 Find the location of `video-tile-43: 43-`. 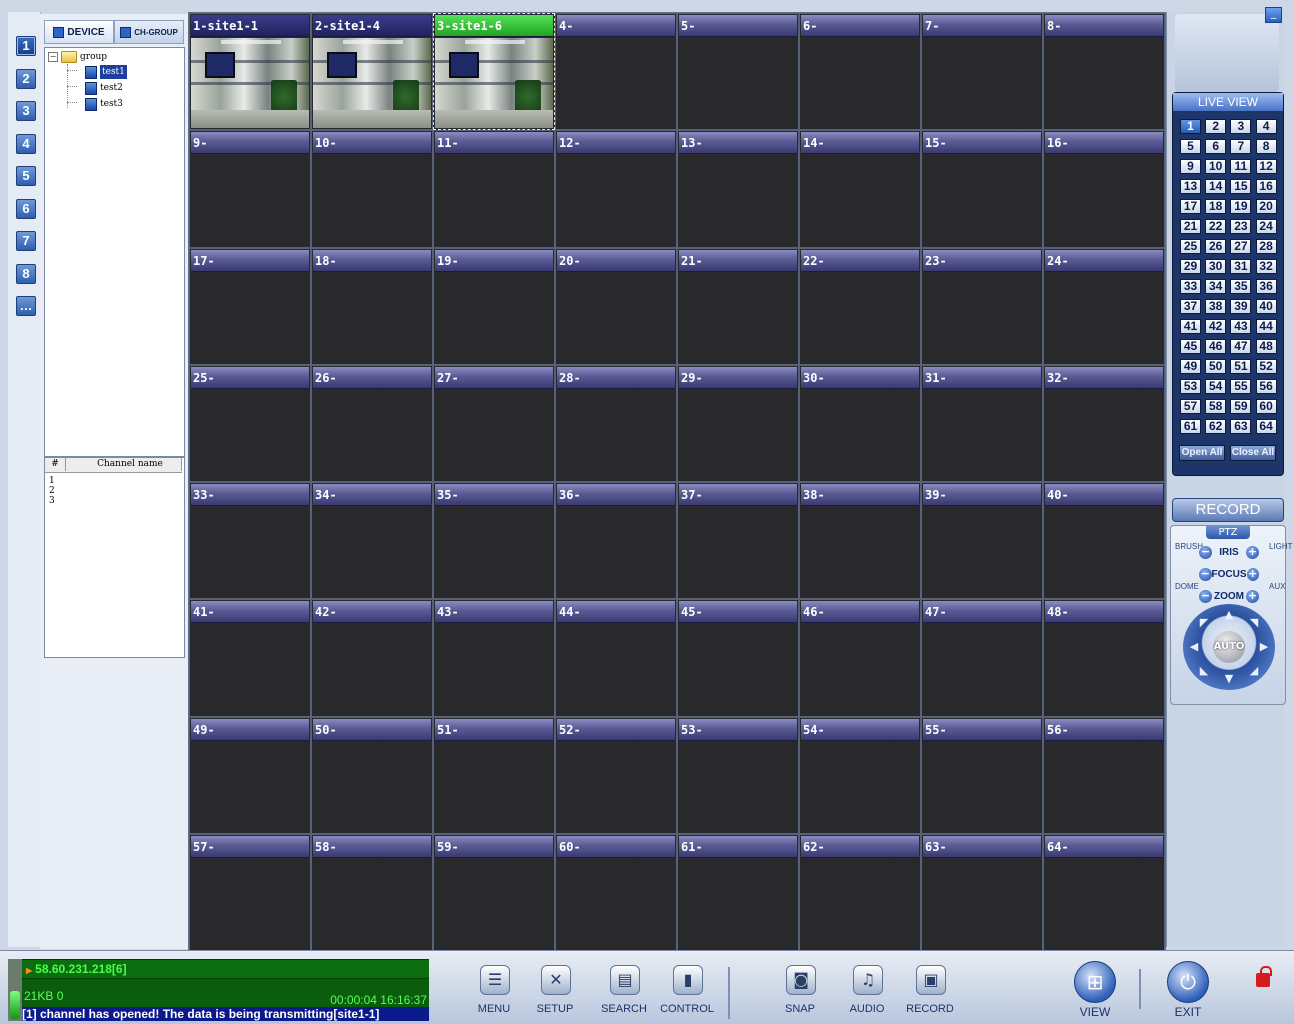

video-tile-43: 43- is located at coordinates (494, 658).